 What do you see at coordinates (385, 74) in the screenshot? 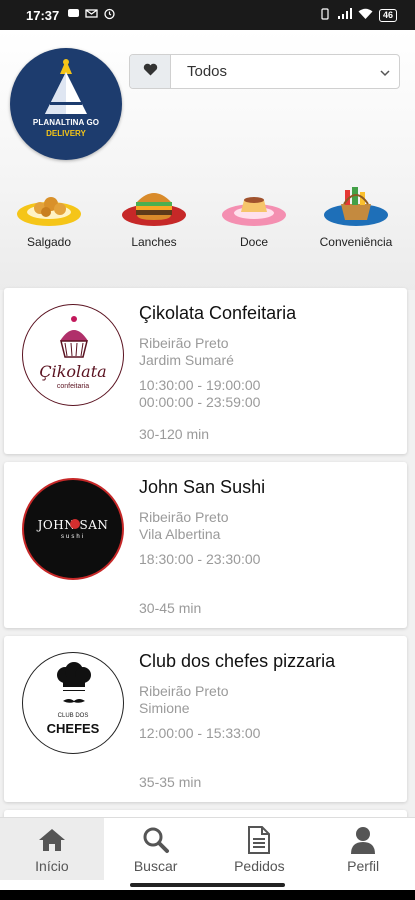
I see `chevron-down-icon` at bounding box center [385, 74].